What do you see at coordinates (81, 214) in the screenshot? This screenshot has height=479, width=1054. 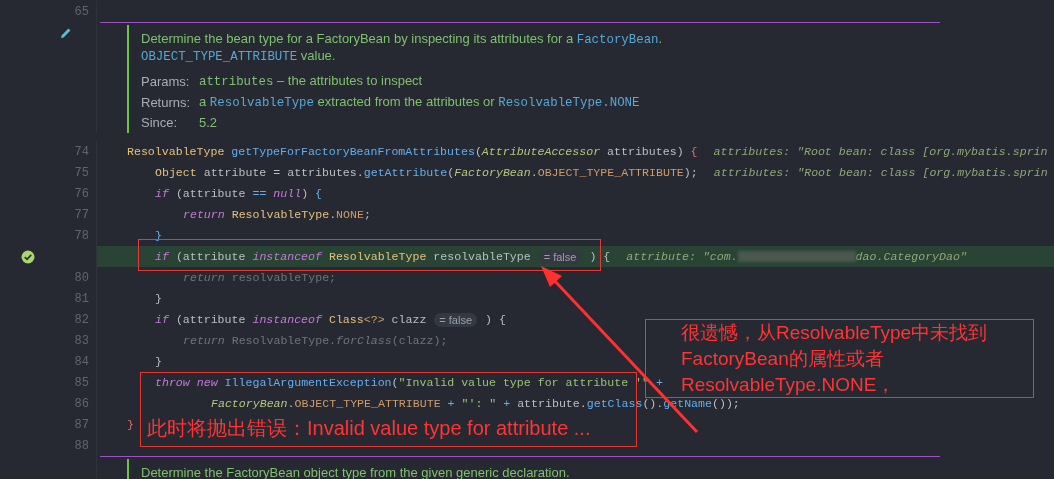 I see `line-number: 77` at bounding box center [81, 214].